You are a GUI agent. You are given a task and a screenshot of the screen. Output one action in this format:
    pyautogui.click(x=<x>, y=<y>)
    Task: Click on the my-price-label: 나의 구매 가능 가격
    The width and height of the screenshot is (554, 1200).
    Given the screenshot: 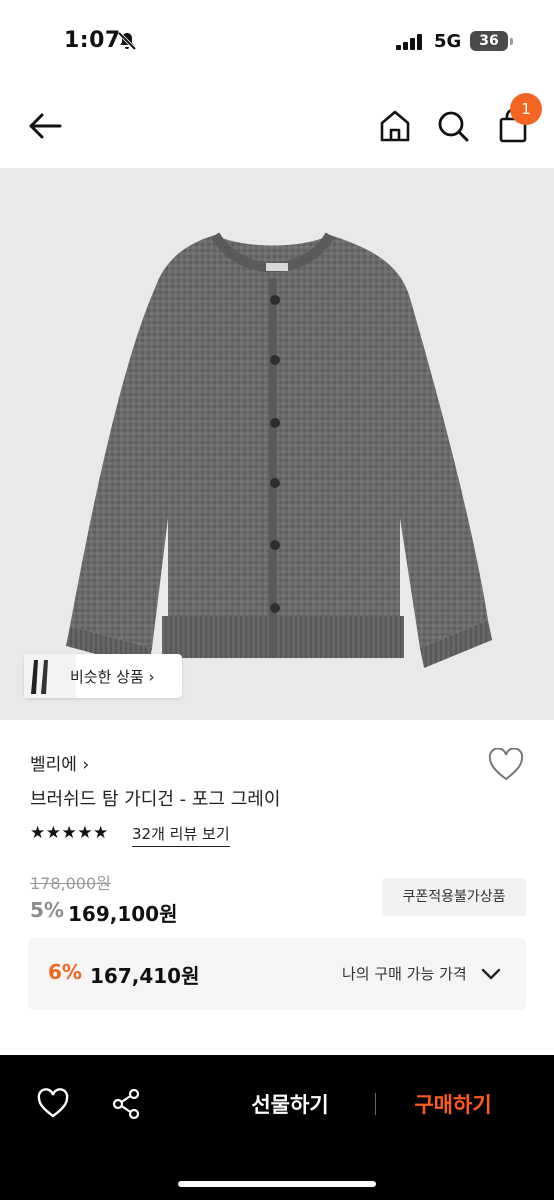 What is the action you would take?
    pyautogui.click(x=404, y=974)
    